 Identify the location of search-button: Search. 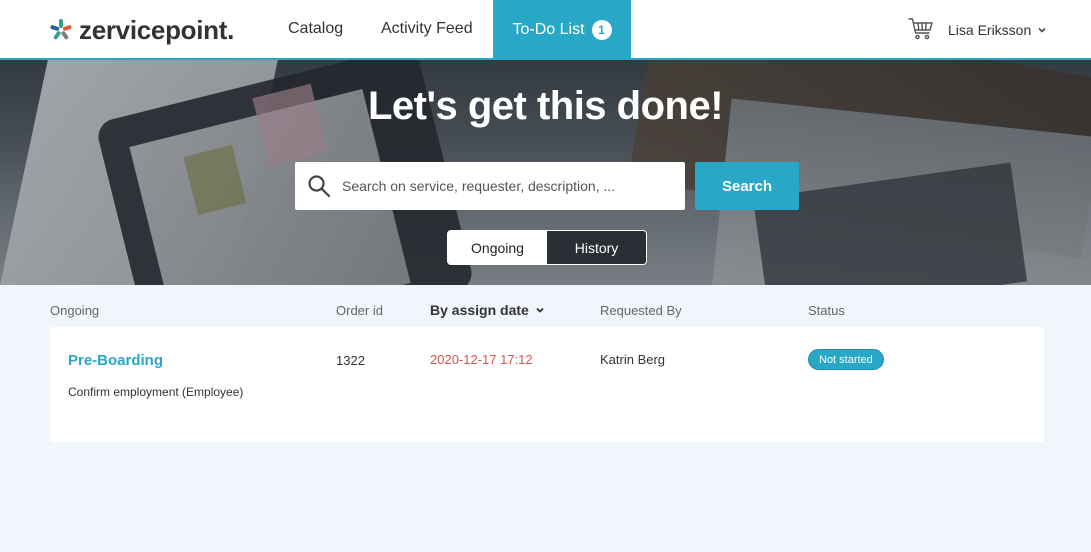
(747, 186).